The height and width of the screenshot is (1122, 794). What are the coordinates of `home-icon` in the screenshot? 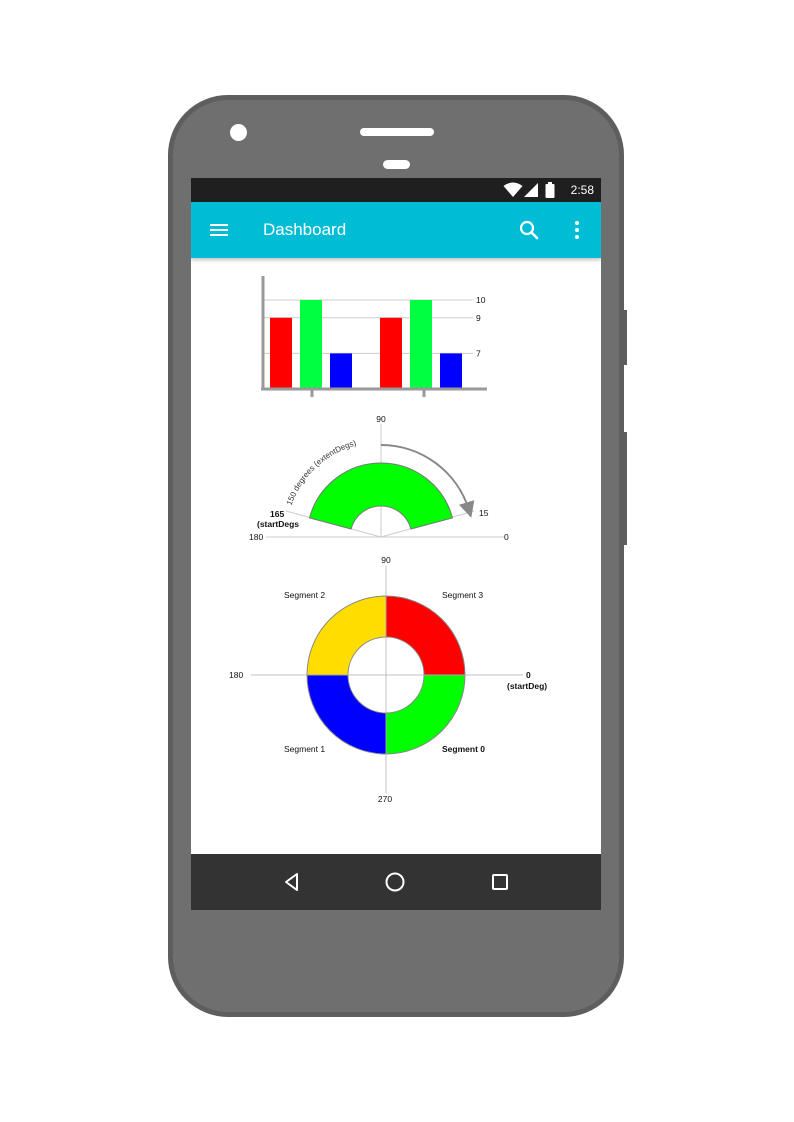 It's located at (395, 882).